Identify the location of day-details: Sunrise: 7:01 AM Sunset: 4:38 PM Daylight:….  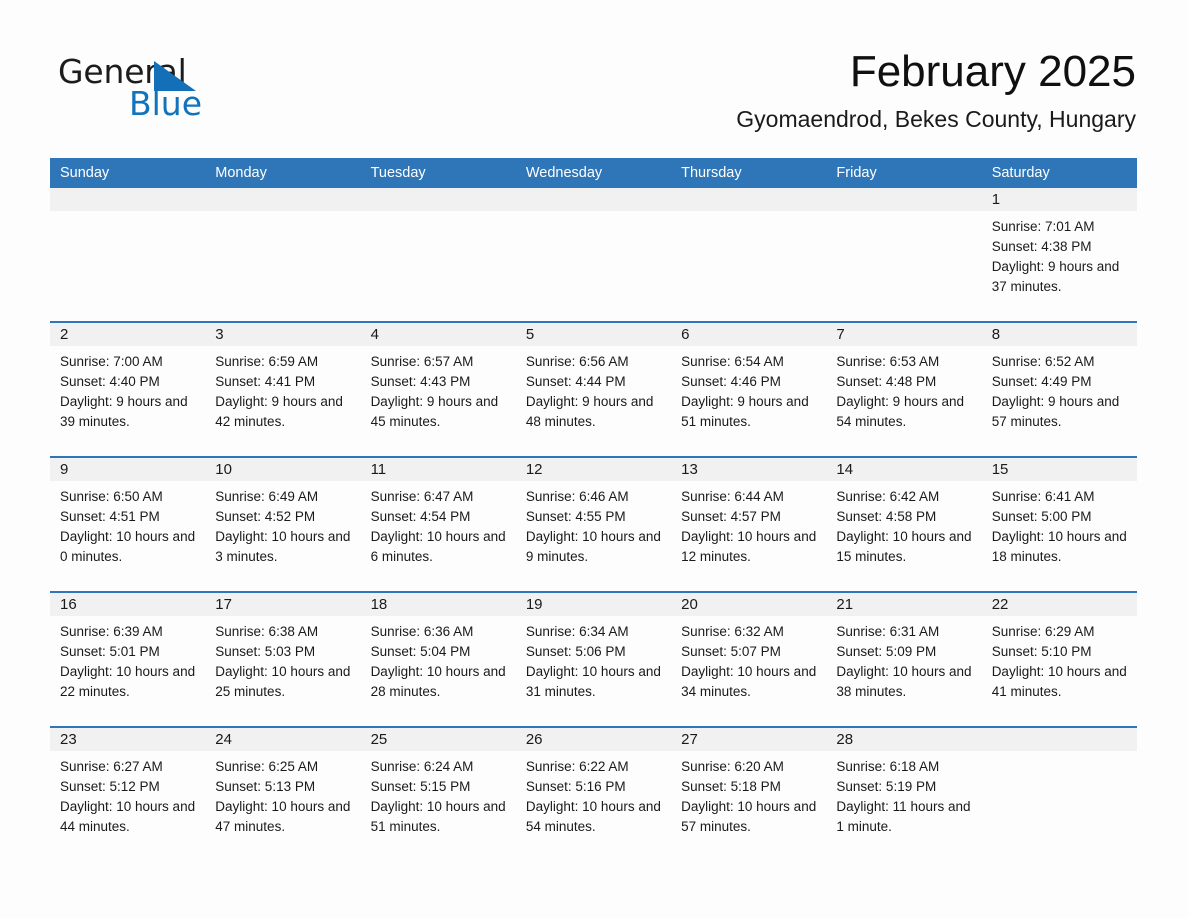
(1059, 254).